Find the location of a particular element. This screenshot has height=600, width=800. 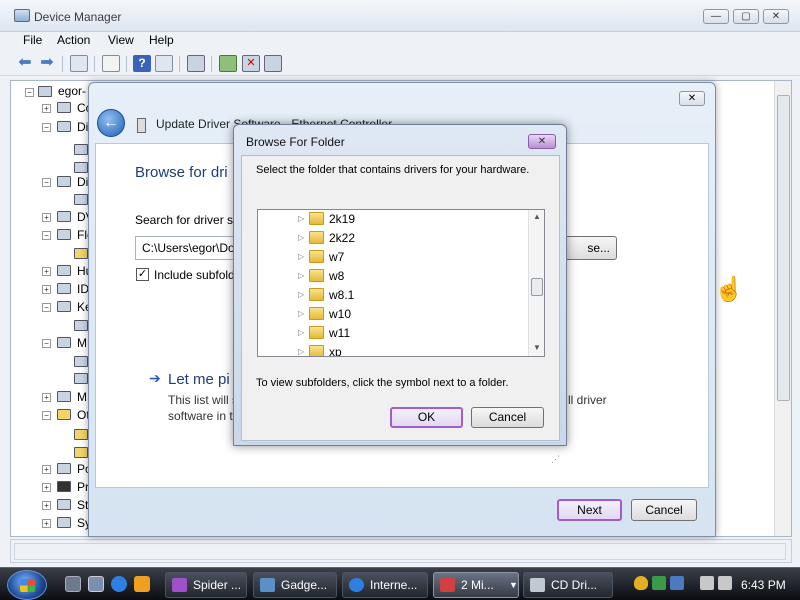

folder-label: 2k22 is located at coordinates (342, 238).